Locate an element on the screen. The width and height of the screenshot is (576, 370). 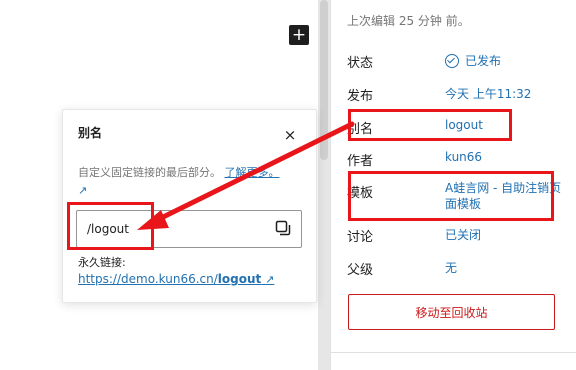
close-icon: × is located at coordinates (290, 135).